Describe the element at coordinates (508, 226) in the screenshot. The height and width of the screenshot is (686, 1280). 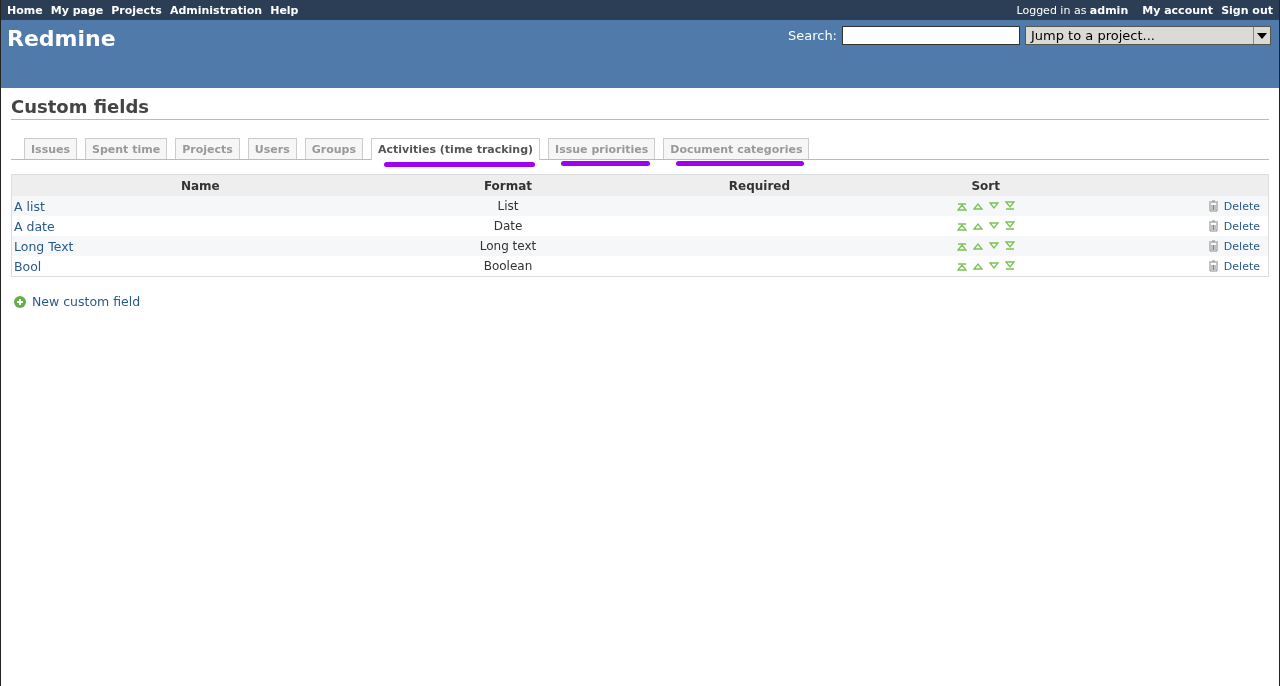
I see `format-cell: Date` at that location.